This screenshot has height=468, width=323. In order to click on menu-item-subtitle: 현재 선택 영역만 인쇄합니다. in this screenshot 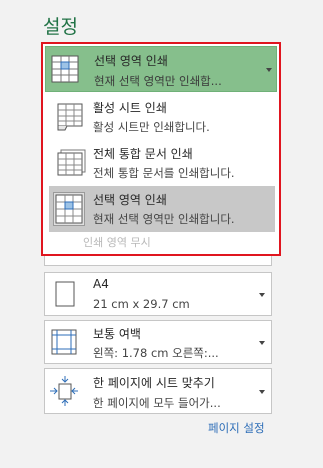, I will do `click(164, 219)`.